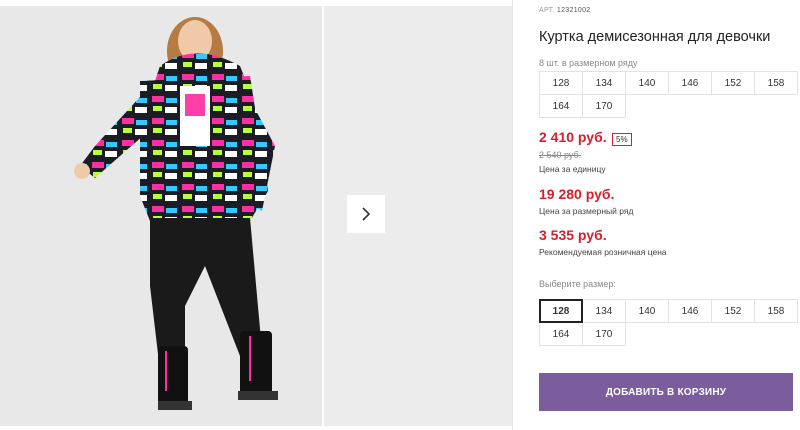 The image size is (800, 430). Describe the element at coordinates (776, 83) in the screenshot. I see `pack-size-cell: 158` at that location.